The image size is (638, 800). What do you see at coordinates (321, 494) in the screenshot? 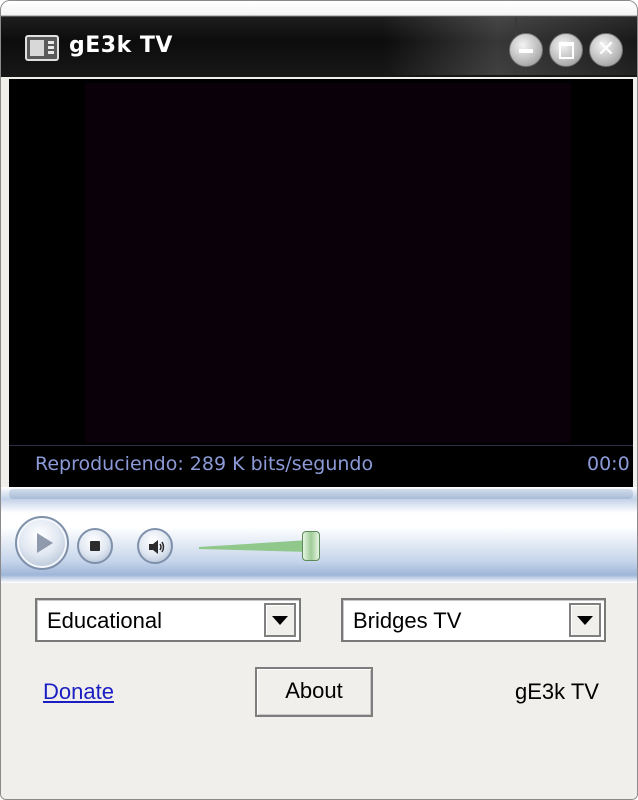
I see `seek-bar` at bounding box center [321, 494].